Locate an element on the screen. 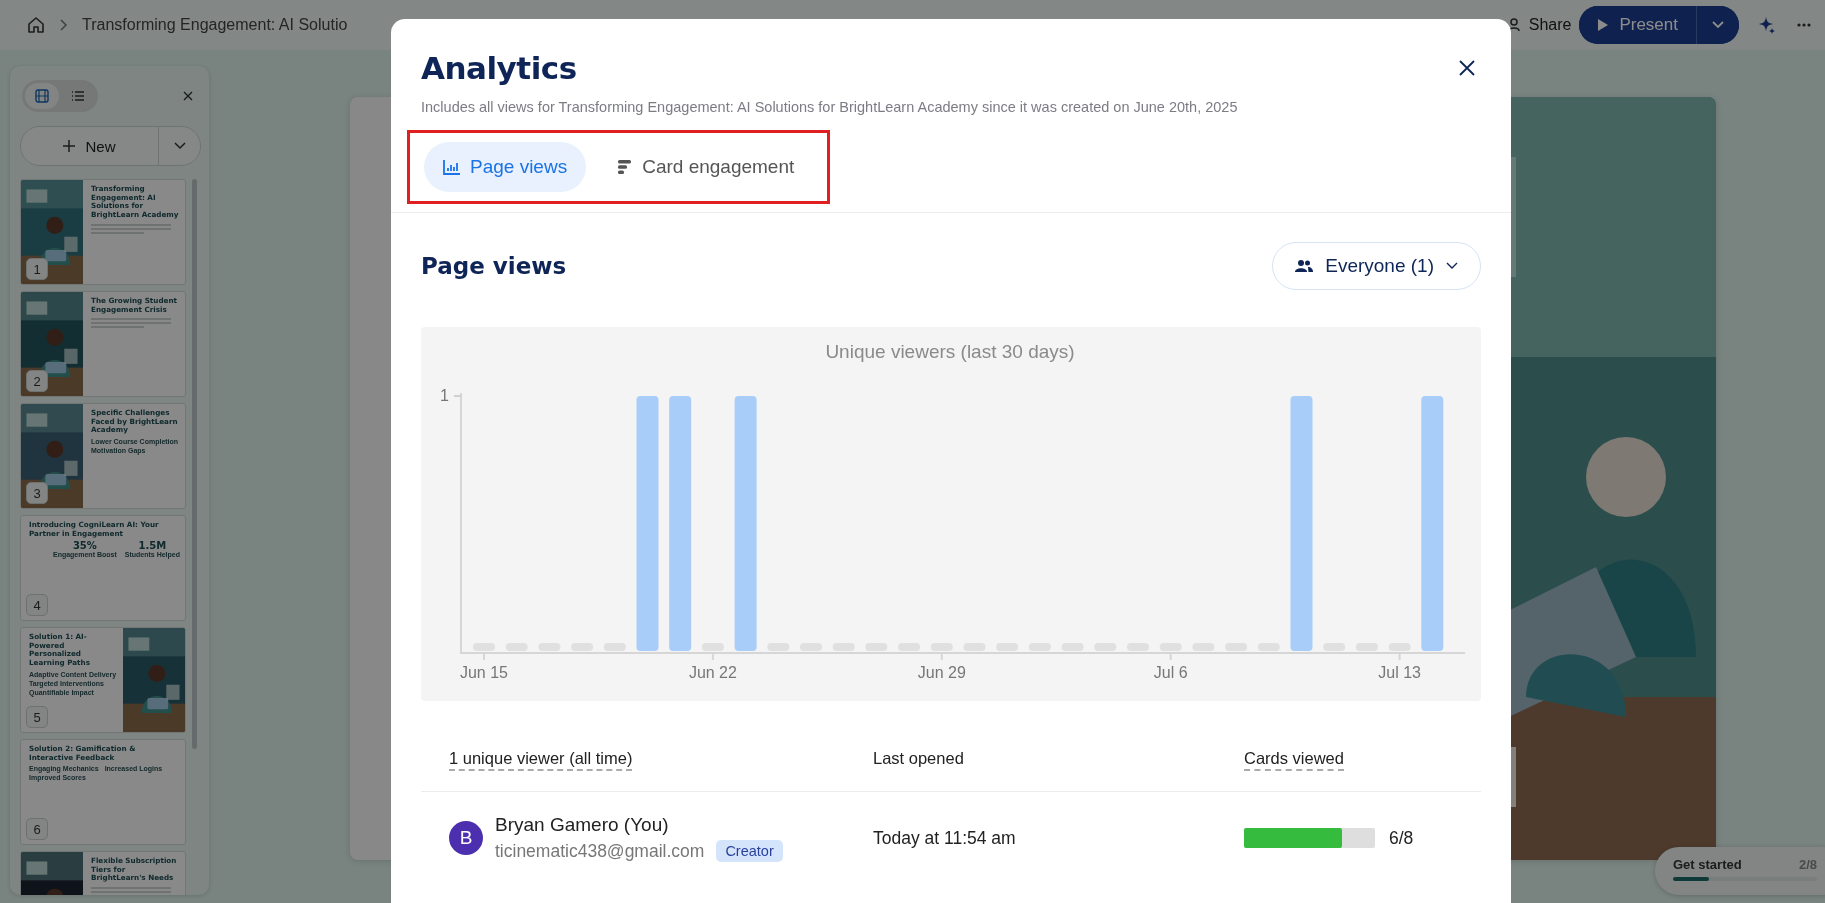 Image resolution: width=1825 pixels, height=903 pixels. grid-view-button is located at coordinates (42, 96).